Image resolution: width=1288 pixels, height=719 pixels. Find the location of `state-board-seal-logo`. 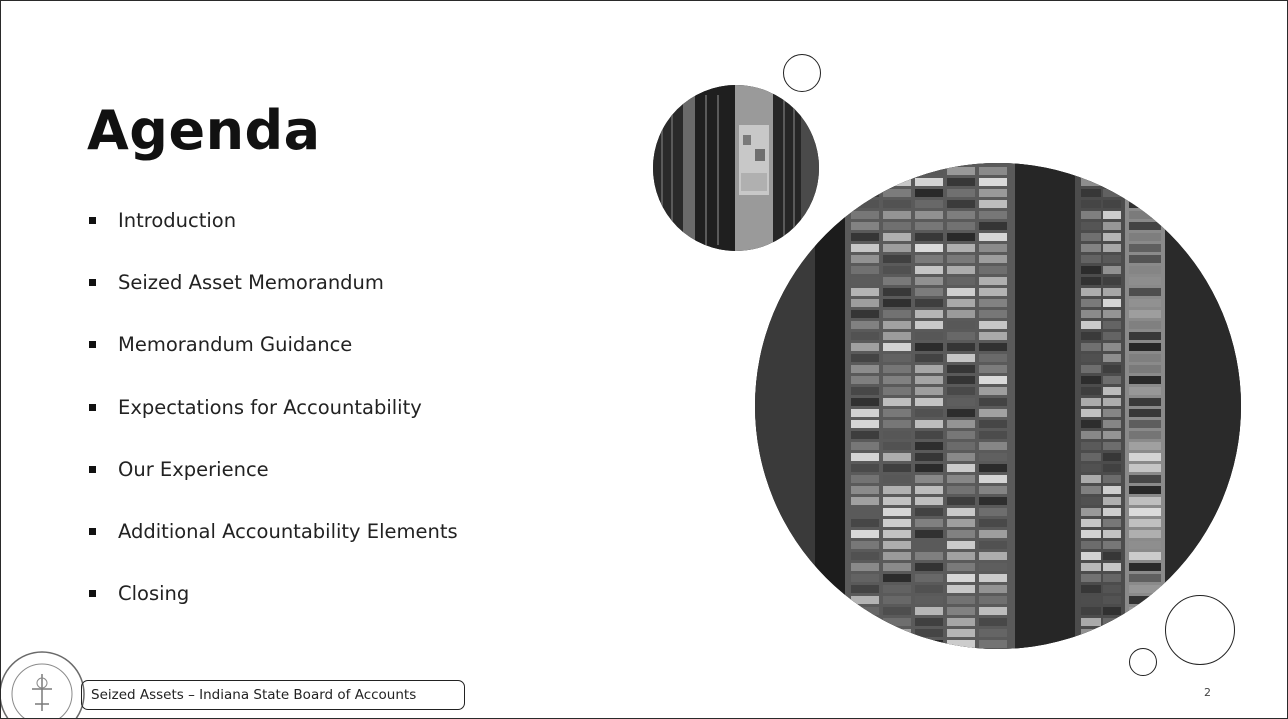

state-board-seal-logo is located at coordinates (44, 683).